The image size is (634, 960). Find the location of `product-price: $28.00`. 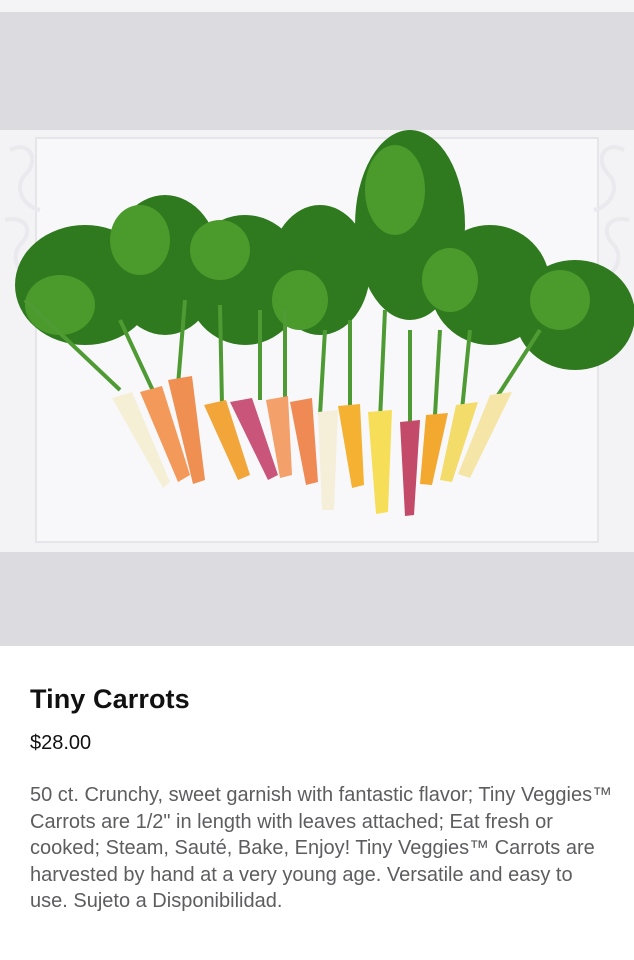

product-price: $28.00 is located at coordinates (61, 743).